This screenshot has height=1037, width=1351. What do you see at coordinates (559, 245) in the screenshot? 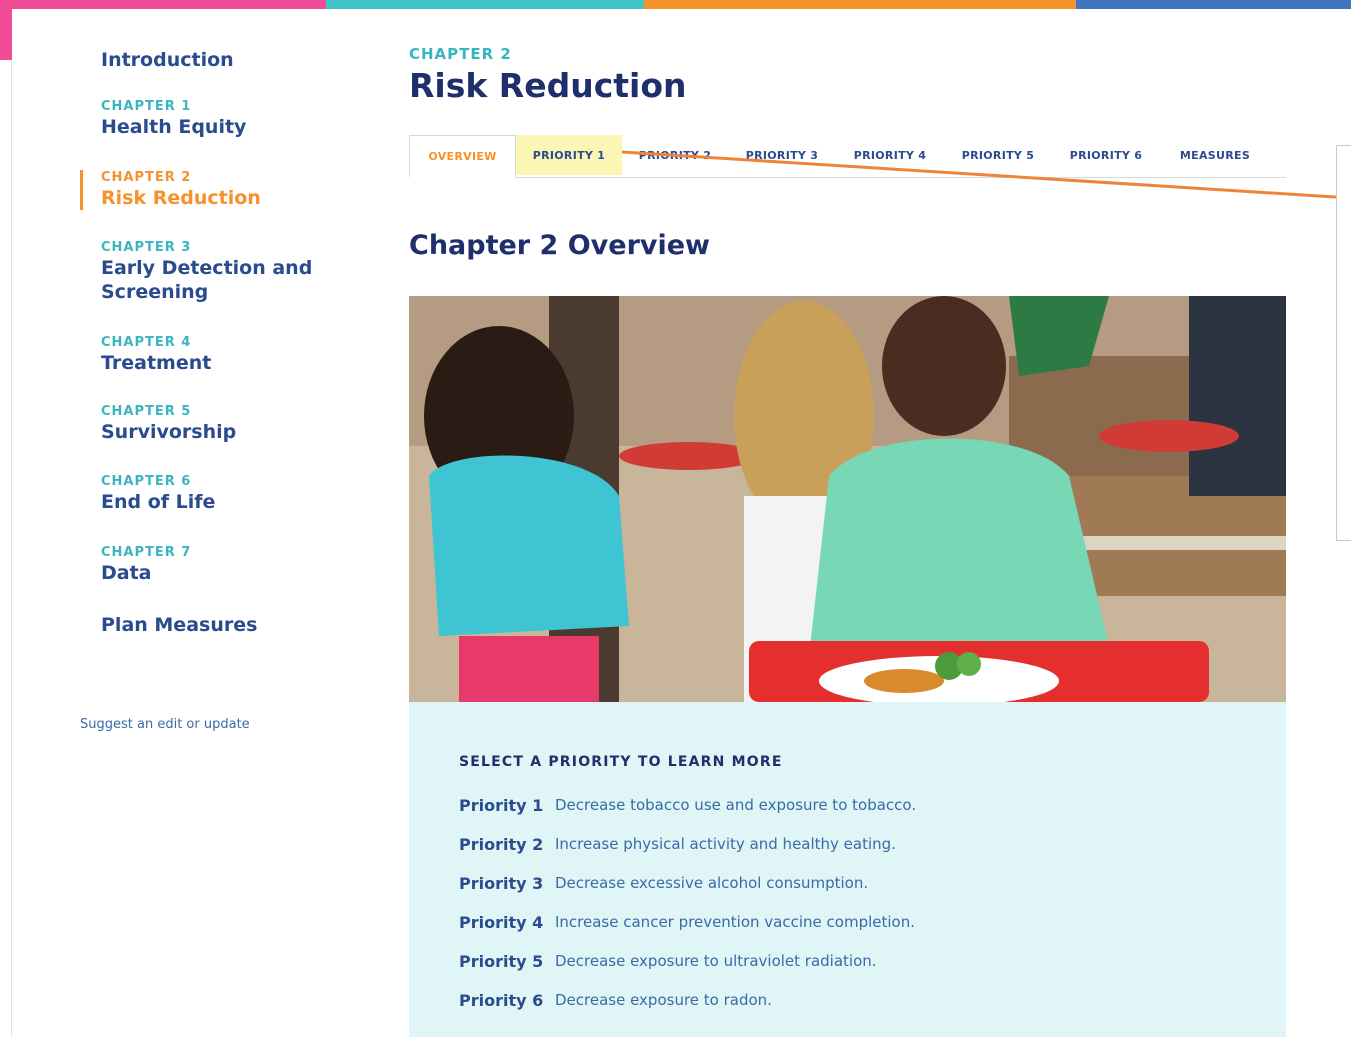
I see `section-title: Chapter 2 Overview` at bounding box center [559, 245].